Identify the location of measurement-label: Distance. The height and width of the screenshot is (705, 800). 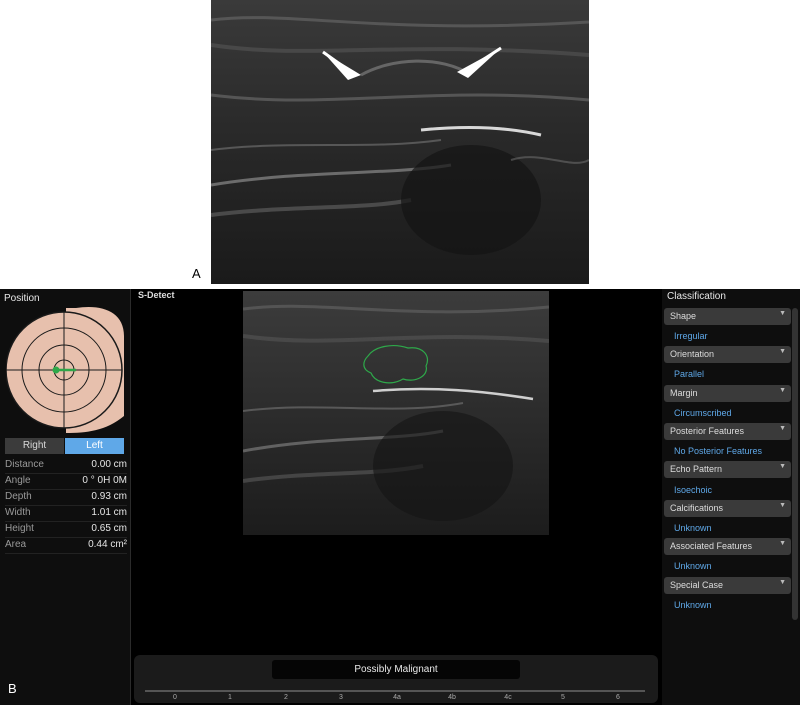
(24, 464).